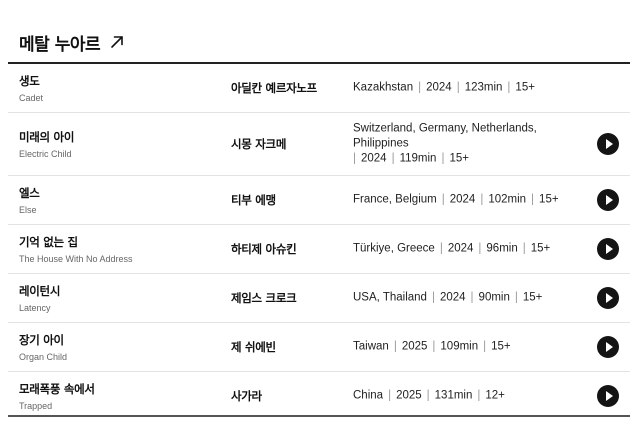 Image resolution: width=640 pixels, height=435 pixels. Describe the element at coordinates (117, 42) in the screenshot. I see `arrow-up-right-icon` at that location.